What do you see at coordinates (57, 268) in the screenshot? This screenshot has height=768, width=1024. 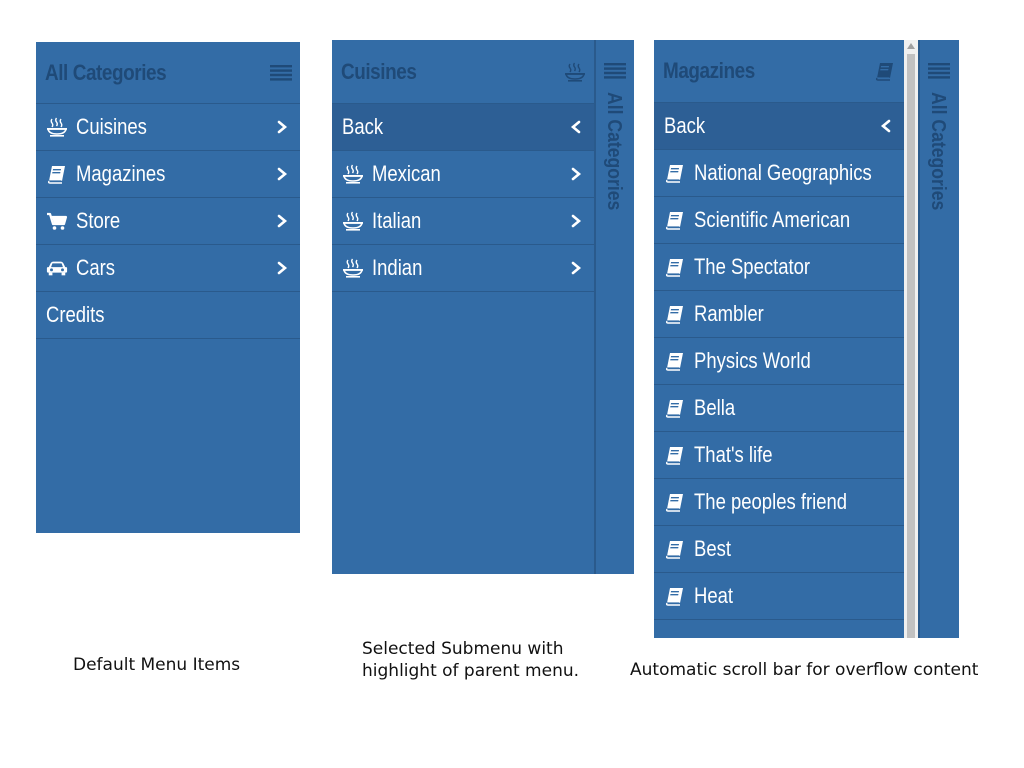 I see `car-icon` at bounding box center [57, 268].